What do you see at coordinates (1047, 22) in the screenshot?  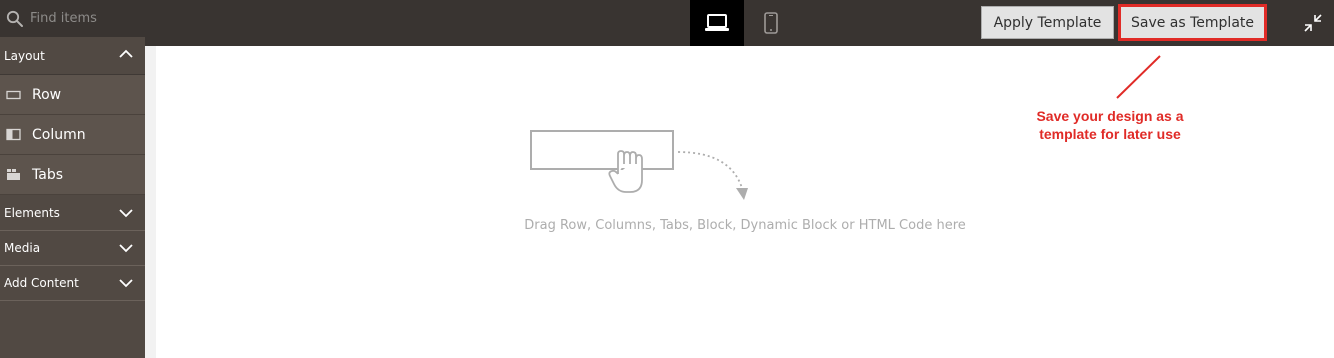 I see `apply-template-button: Apply Template` at bounding box center [1047, 22].